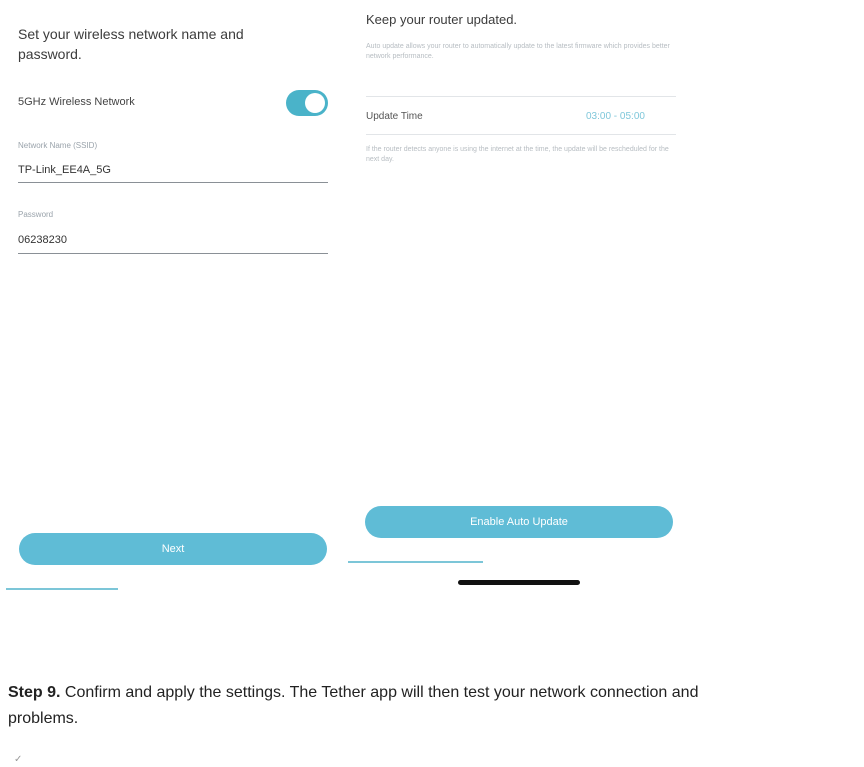 Image resolution: width=864 pixels, height=767 pixels. Describe the element at coordinates (76, 102) in the screenshot. I see `band-toggle-label: 5GHz Wireless Network` at that location.